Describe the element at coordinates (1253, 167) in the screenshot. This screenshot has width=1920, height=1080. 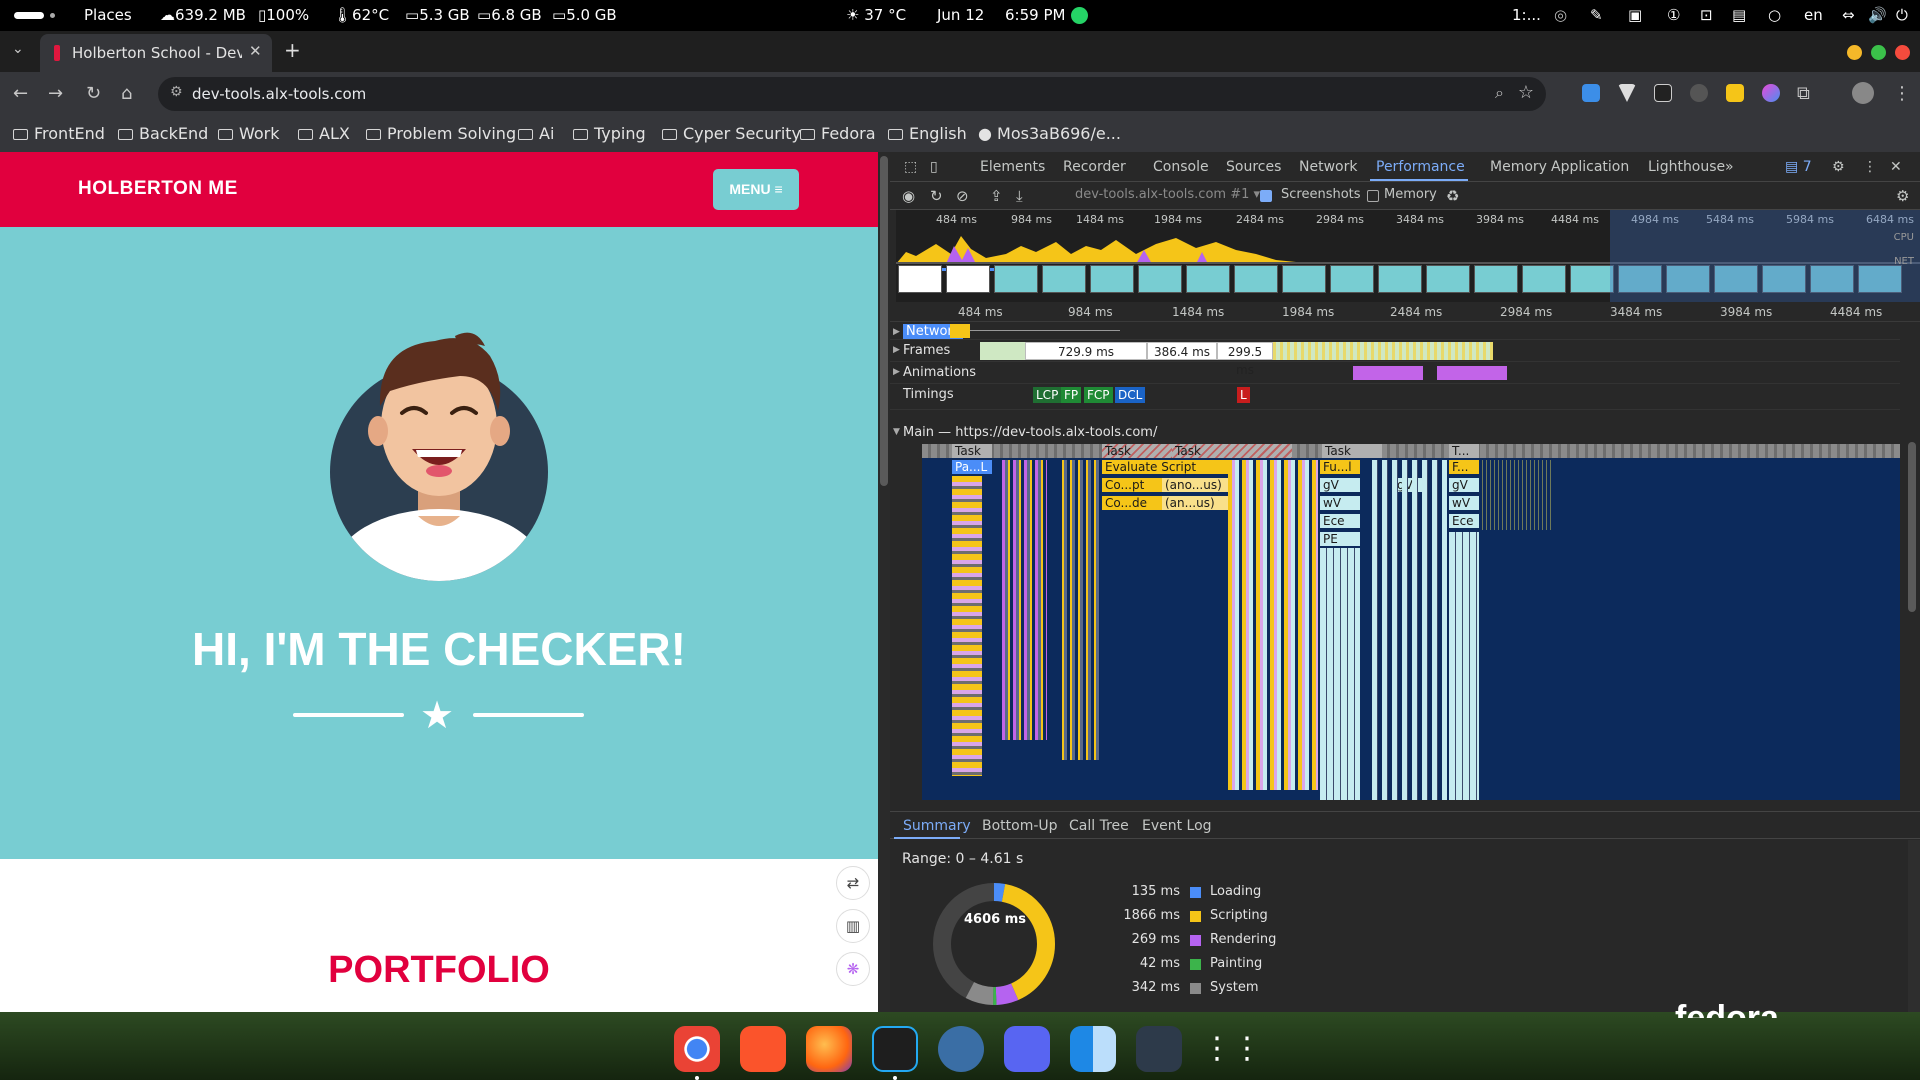
I see `tab-sources: Sources` at that location.